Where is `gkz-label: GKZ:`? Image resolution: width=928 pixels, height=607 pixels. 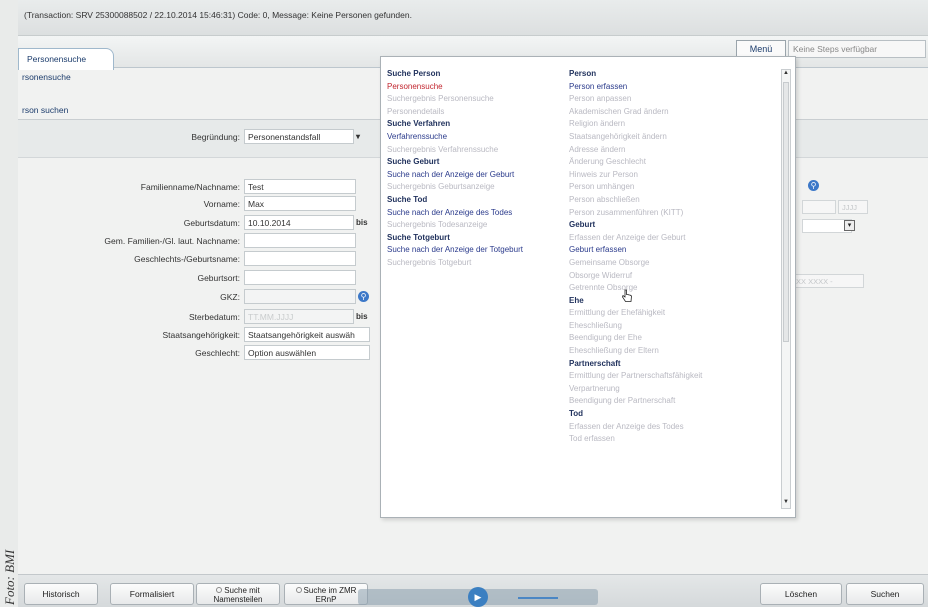 gkz-label: GKZ: is located at coordinates (230, 297).